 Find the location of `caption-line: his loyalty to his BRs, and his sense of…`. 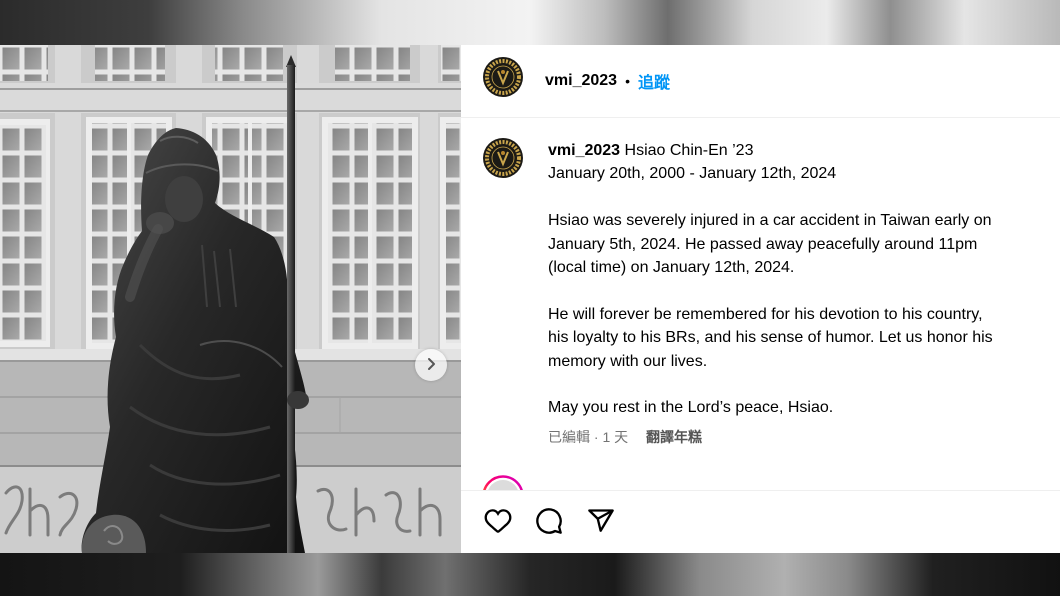

caption-line: his loyalty to his BRs, and his sense of… is located at coordinates (770, 338).